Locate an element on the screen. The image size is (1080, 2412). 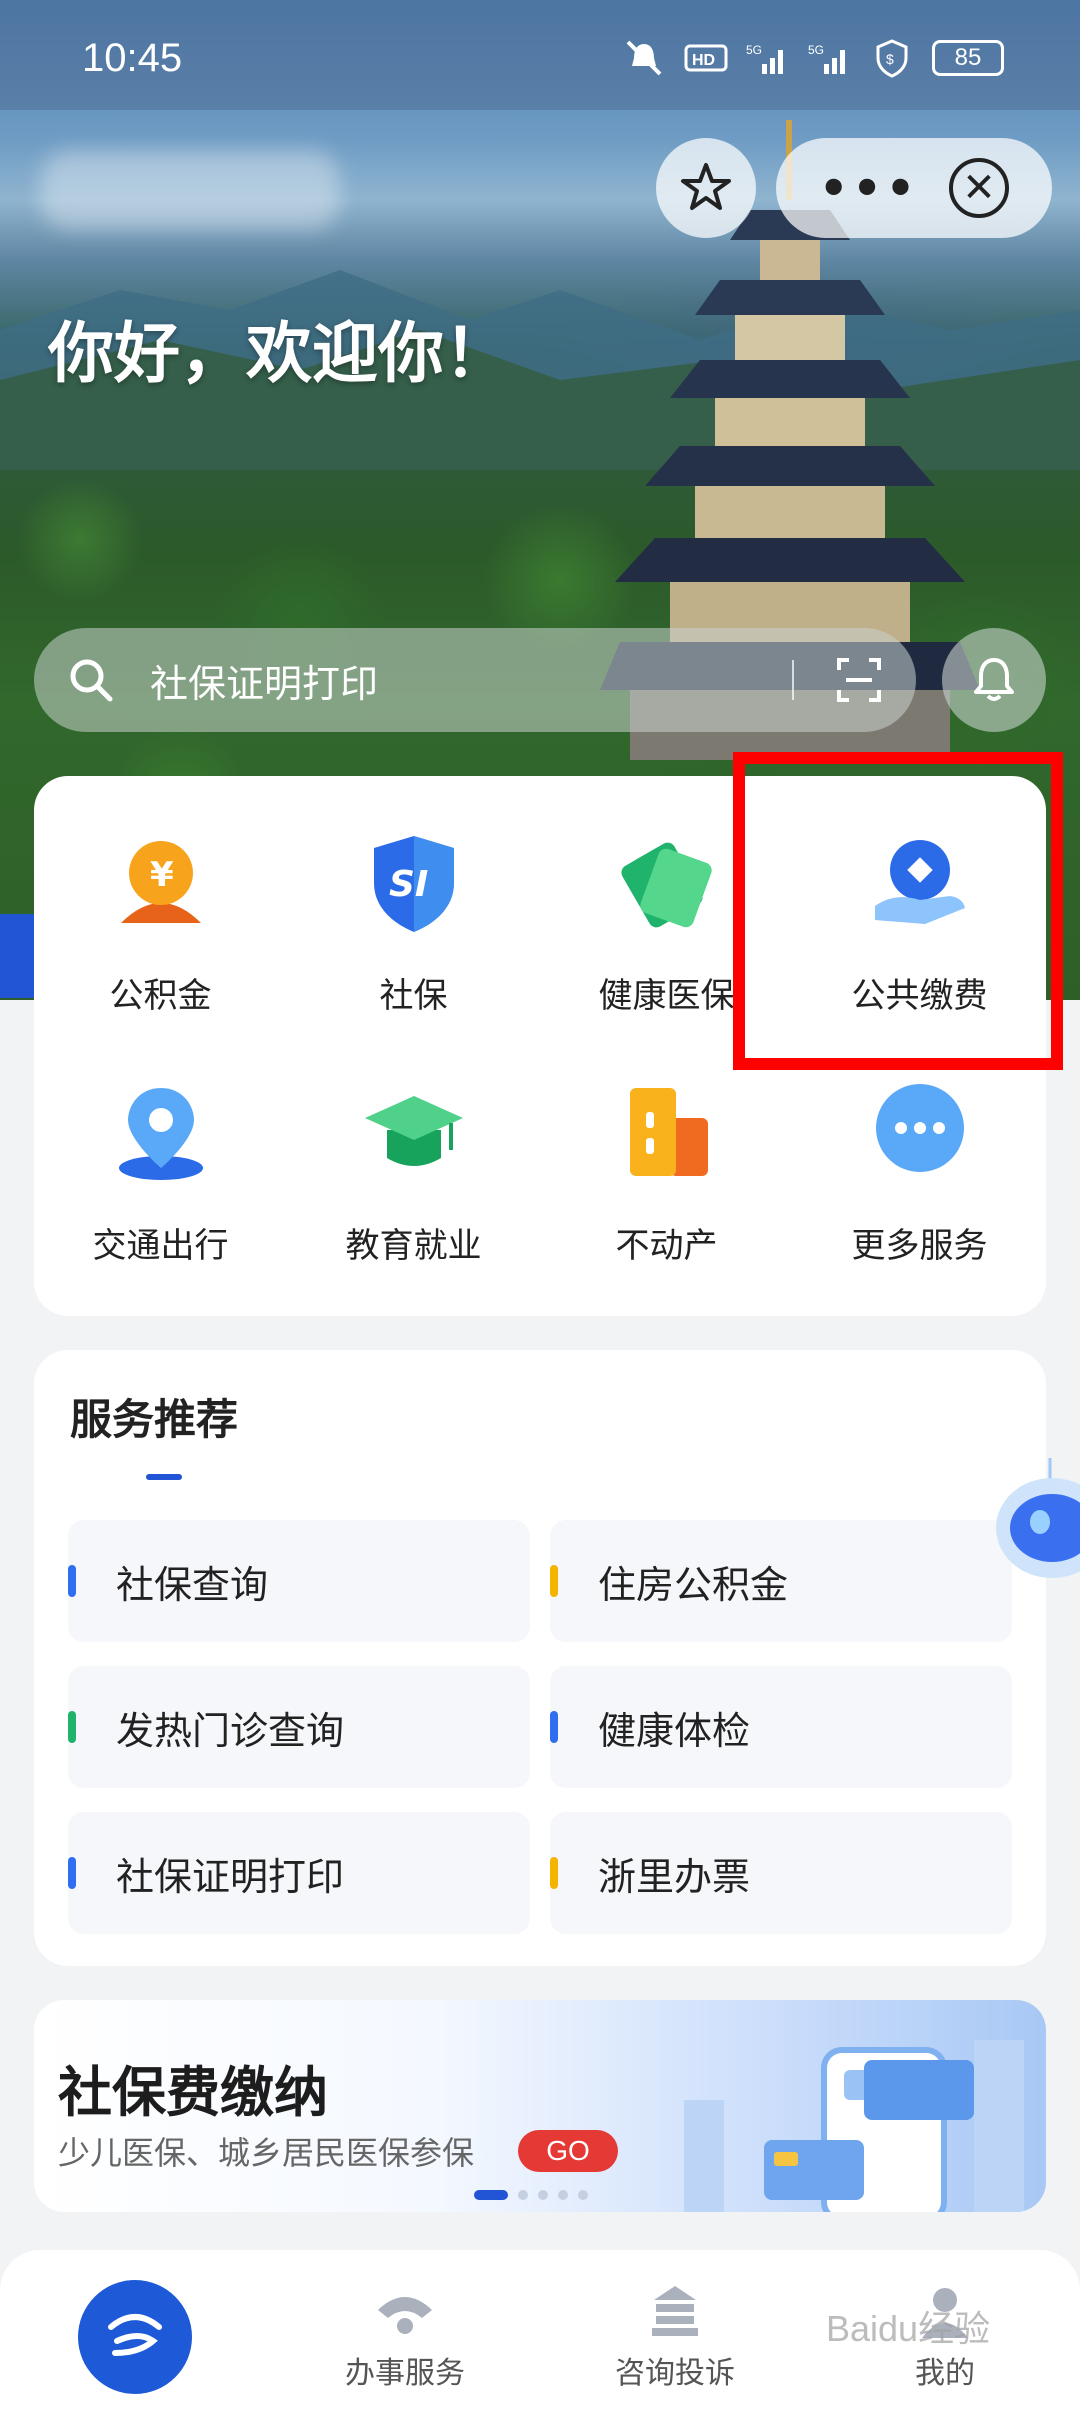
transport-icon is located at coordinates (160, 1134).